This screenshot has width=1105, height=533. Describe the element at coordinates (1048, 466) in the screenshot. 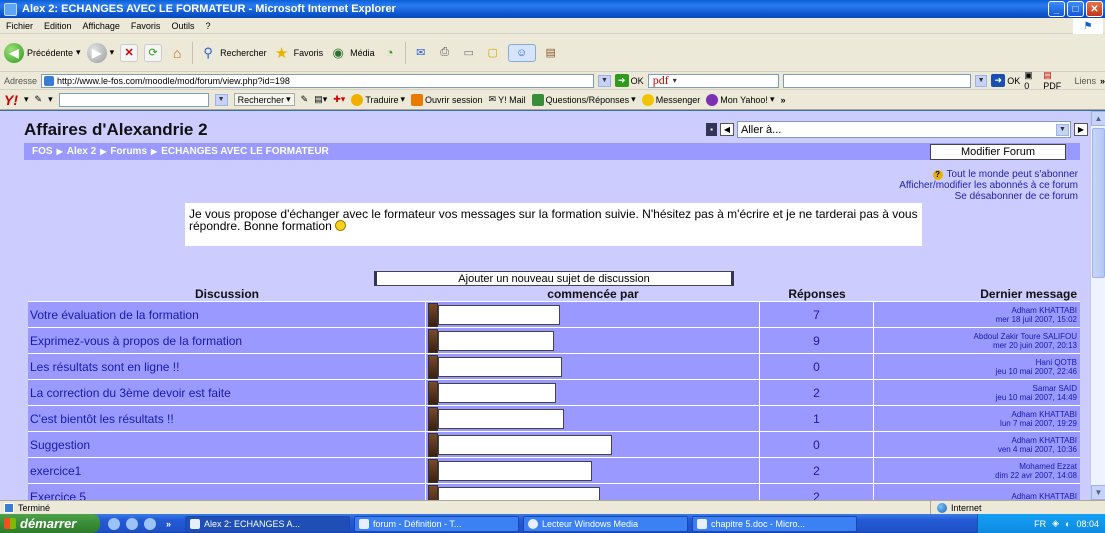

I see `last-author-link: Mohamed Ezzat` at that location.